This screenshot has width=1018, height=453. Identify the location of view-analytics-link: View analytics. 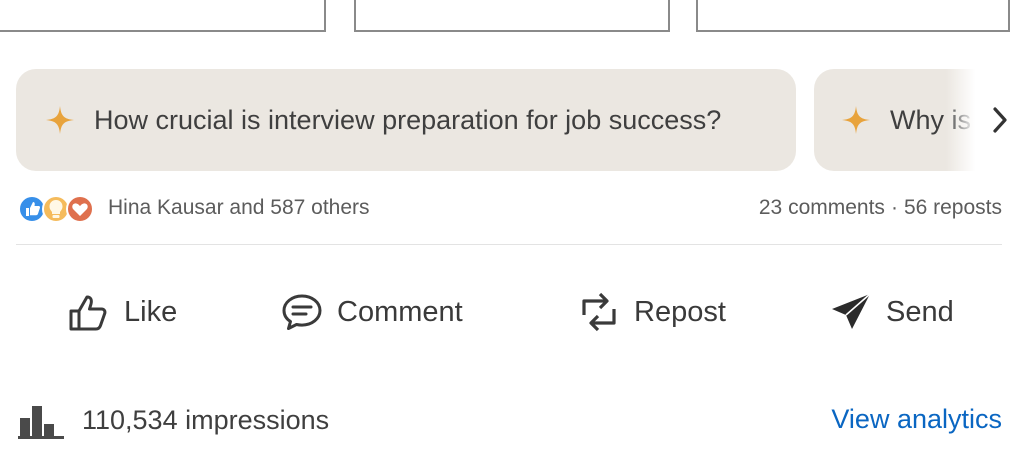
(916, 419).